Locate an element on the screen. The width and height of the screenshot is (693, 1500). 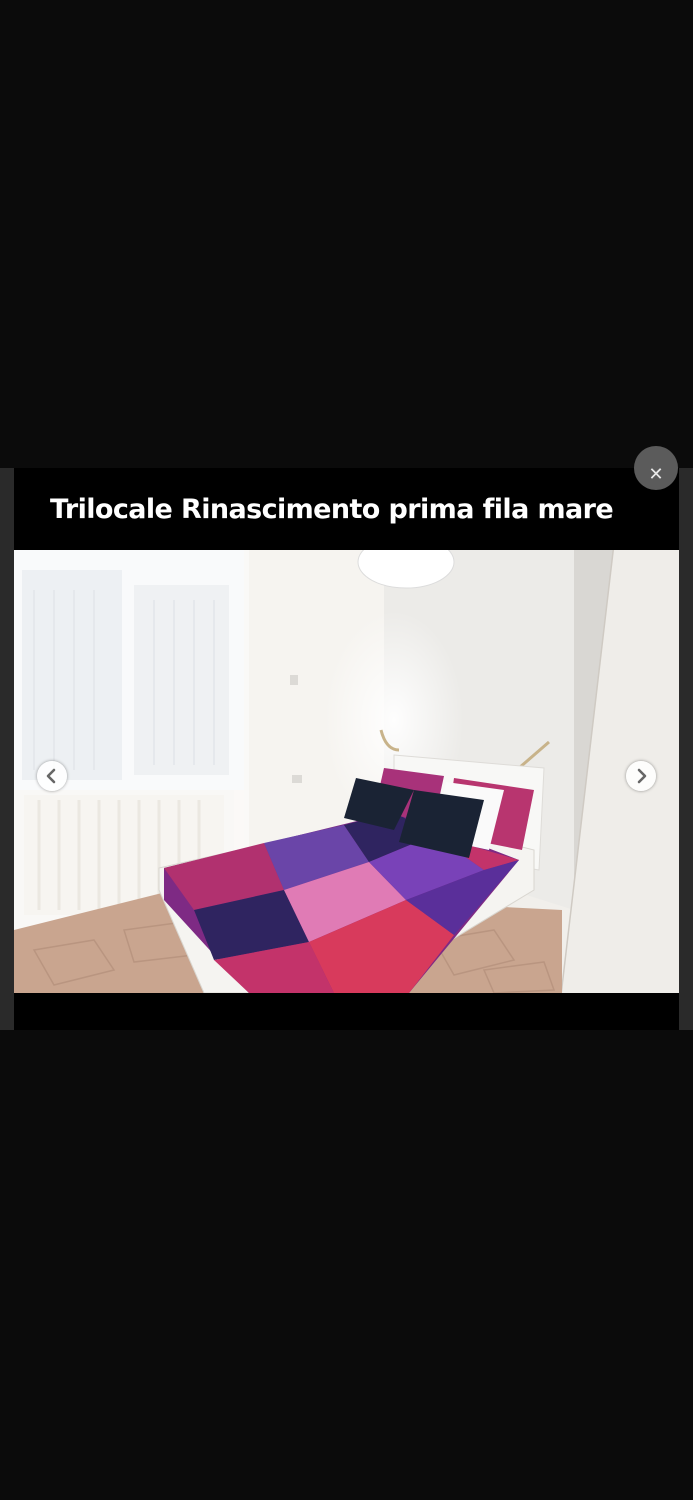
frame-edge-right is located at coordinates (686, 749).